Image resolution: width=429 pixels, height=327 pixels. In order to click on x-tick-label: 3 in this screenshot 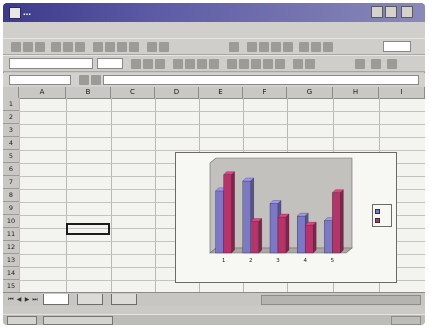, I will do `click(278, 261)`.